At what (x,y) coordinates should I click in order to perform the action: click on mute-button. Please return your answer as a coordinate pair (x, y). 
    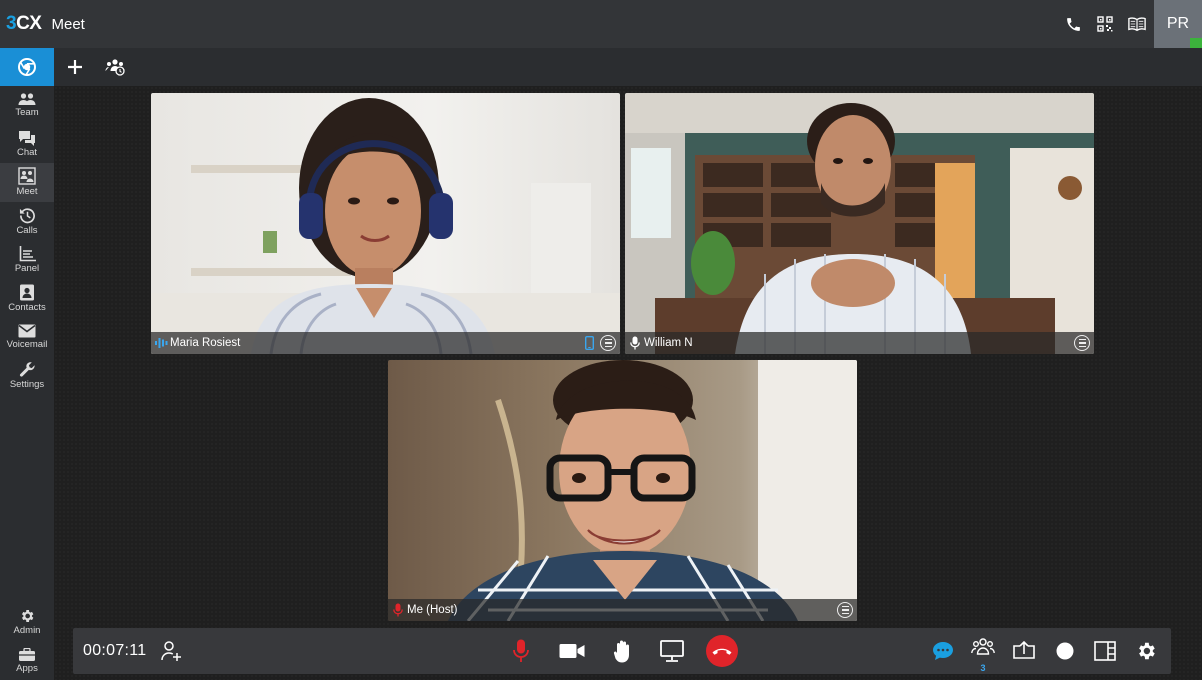
    Looking at the image, I should click on (521, 651).